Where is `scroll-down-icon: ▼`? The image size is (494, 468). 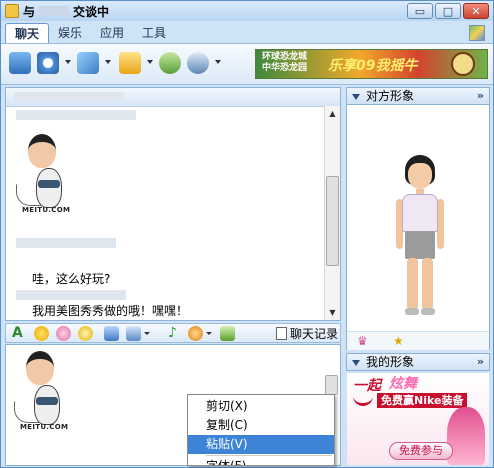
scroll-down-icon: ▼ is located at coordinates (332, 312).